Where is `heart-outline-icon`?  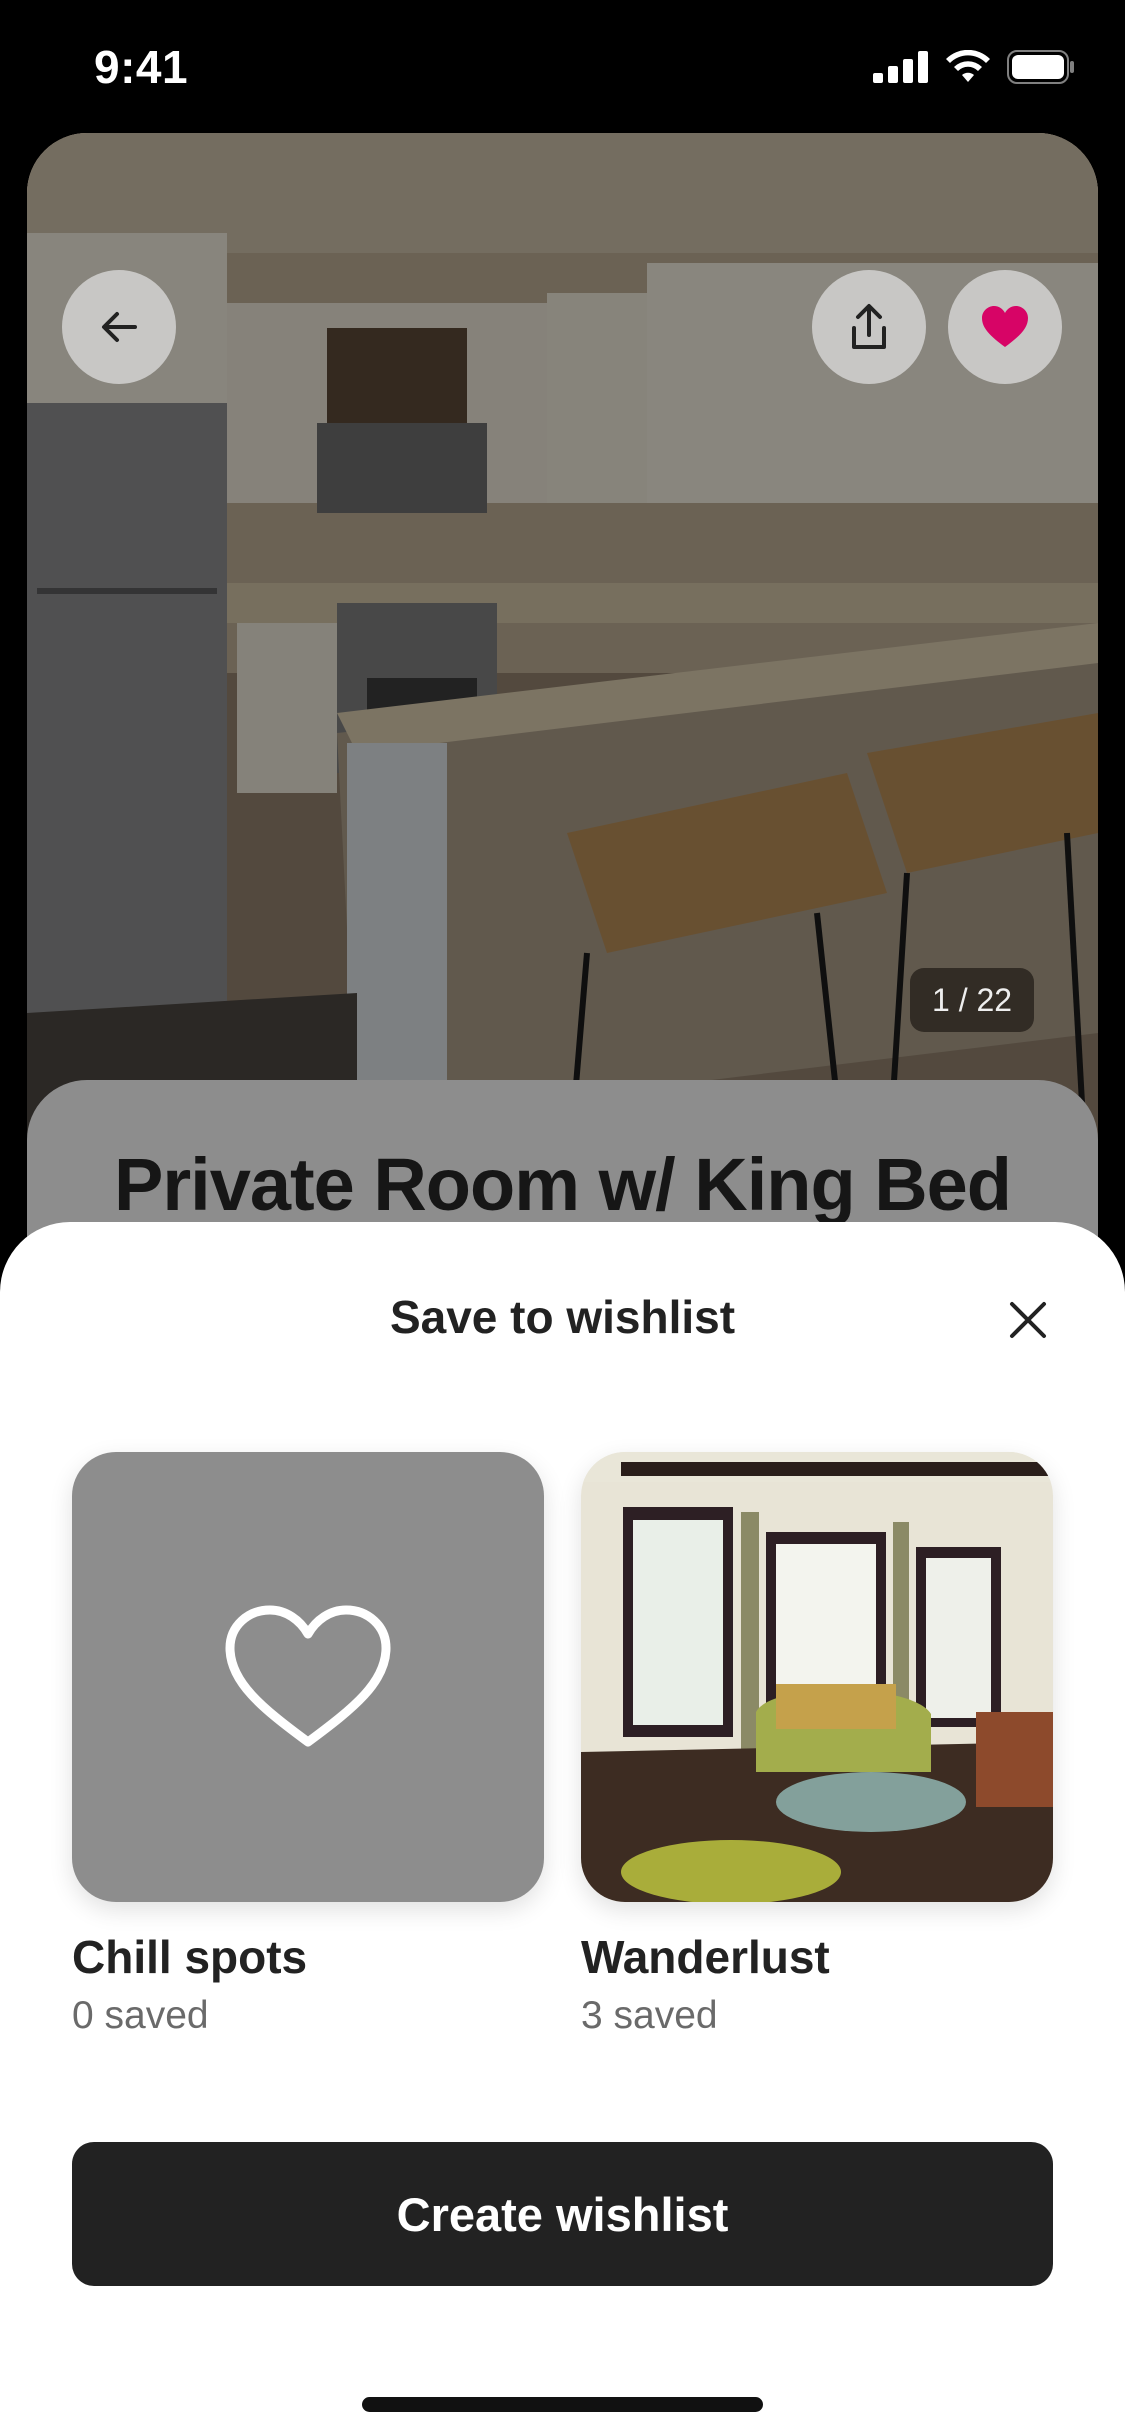
heart-outline-icon is located at coordinates (308, 1676).